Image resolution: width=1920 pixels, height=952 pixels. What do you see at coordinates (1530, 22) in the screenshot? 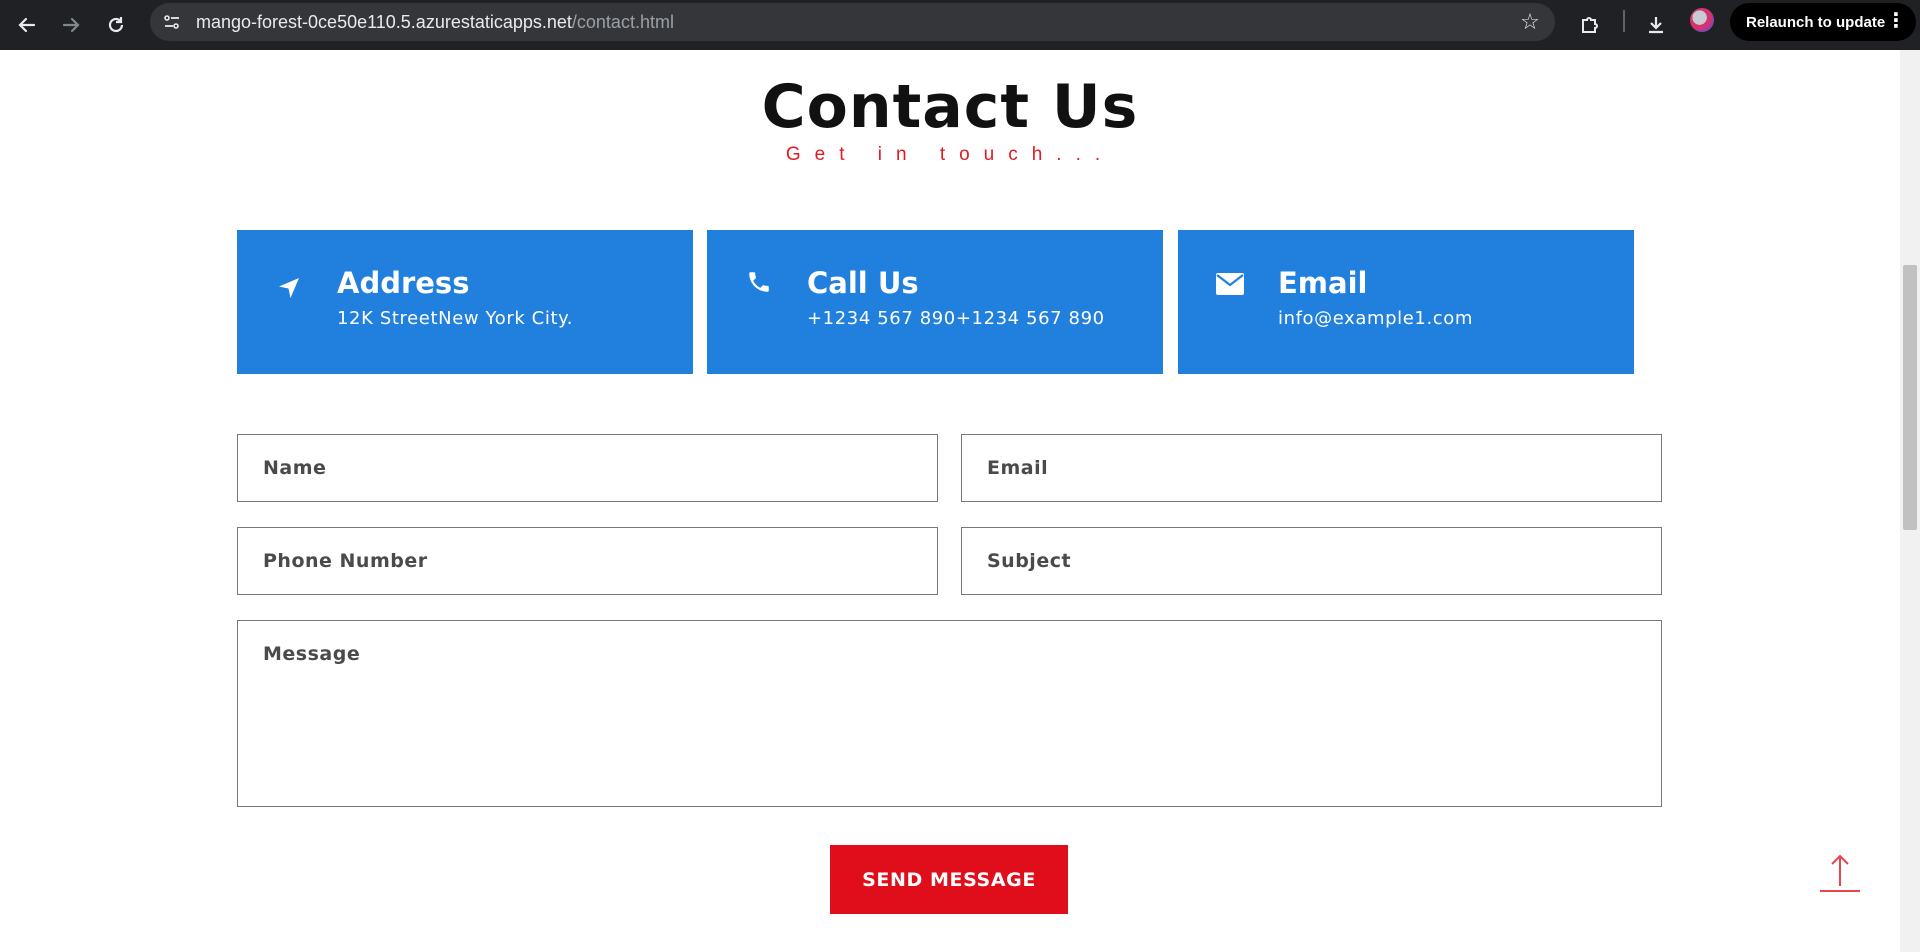
I see `bookmark-star-icon: ☆` at bounding box center [1530, 22].